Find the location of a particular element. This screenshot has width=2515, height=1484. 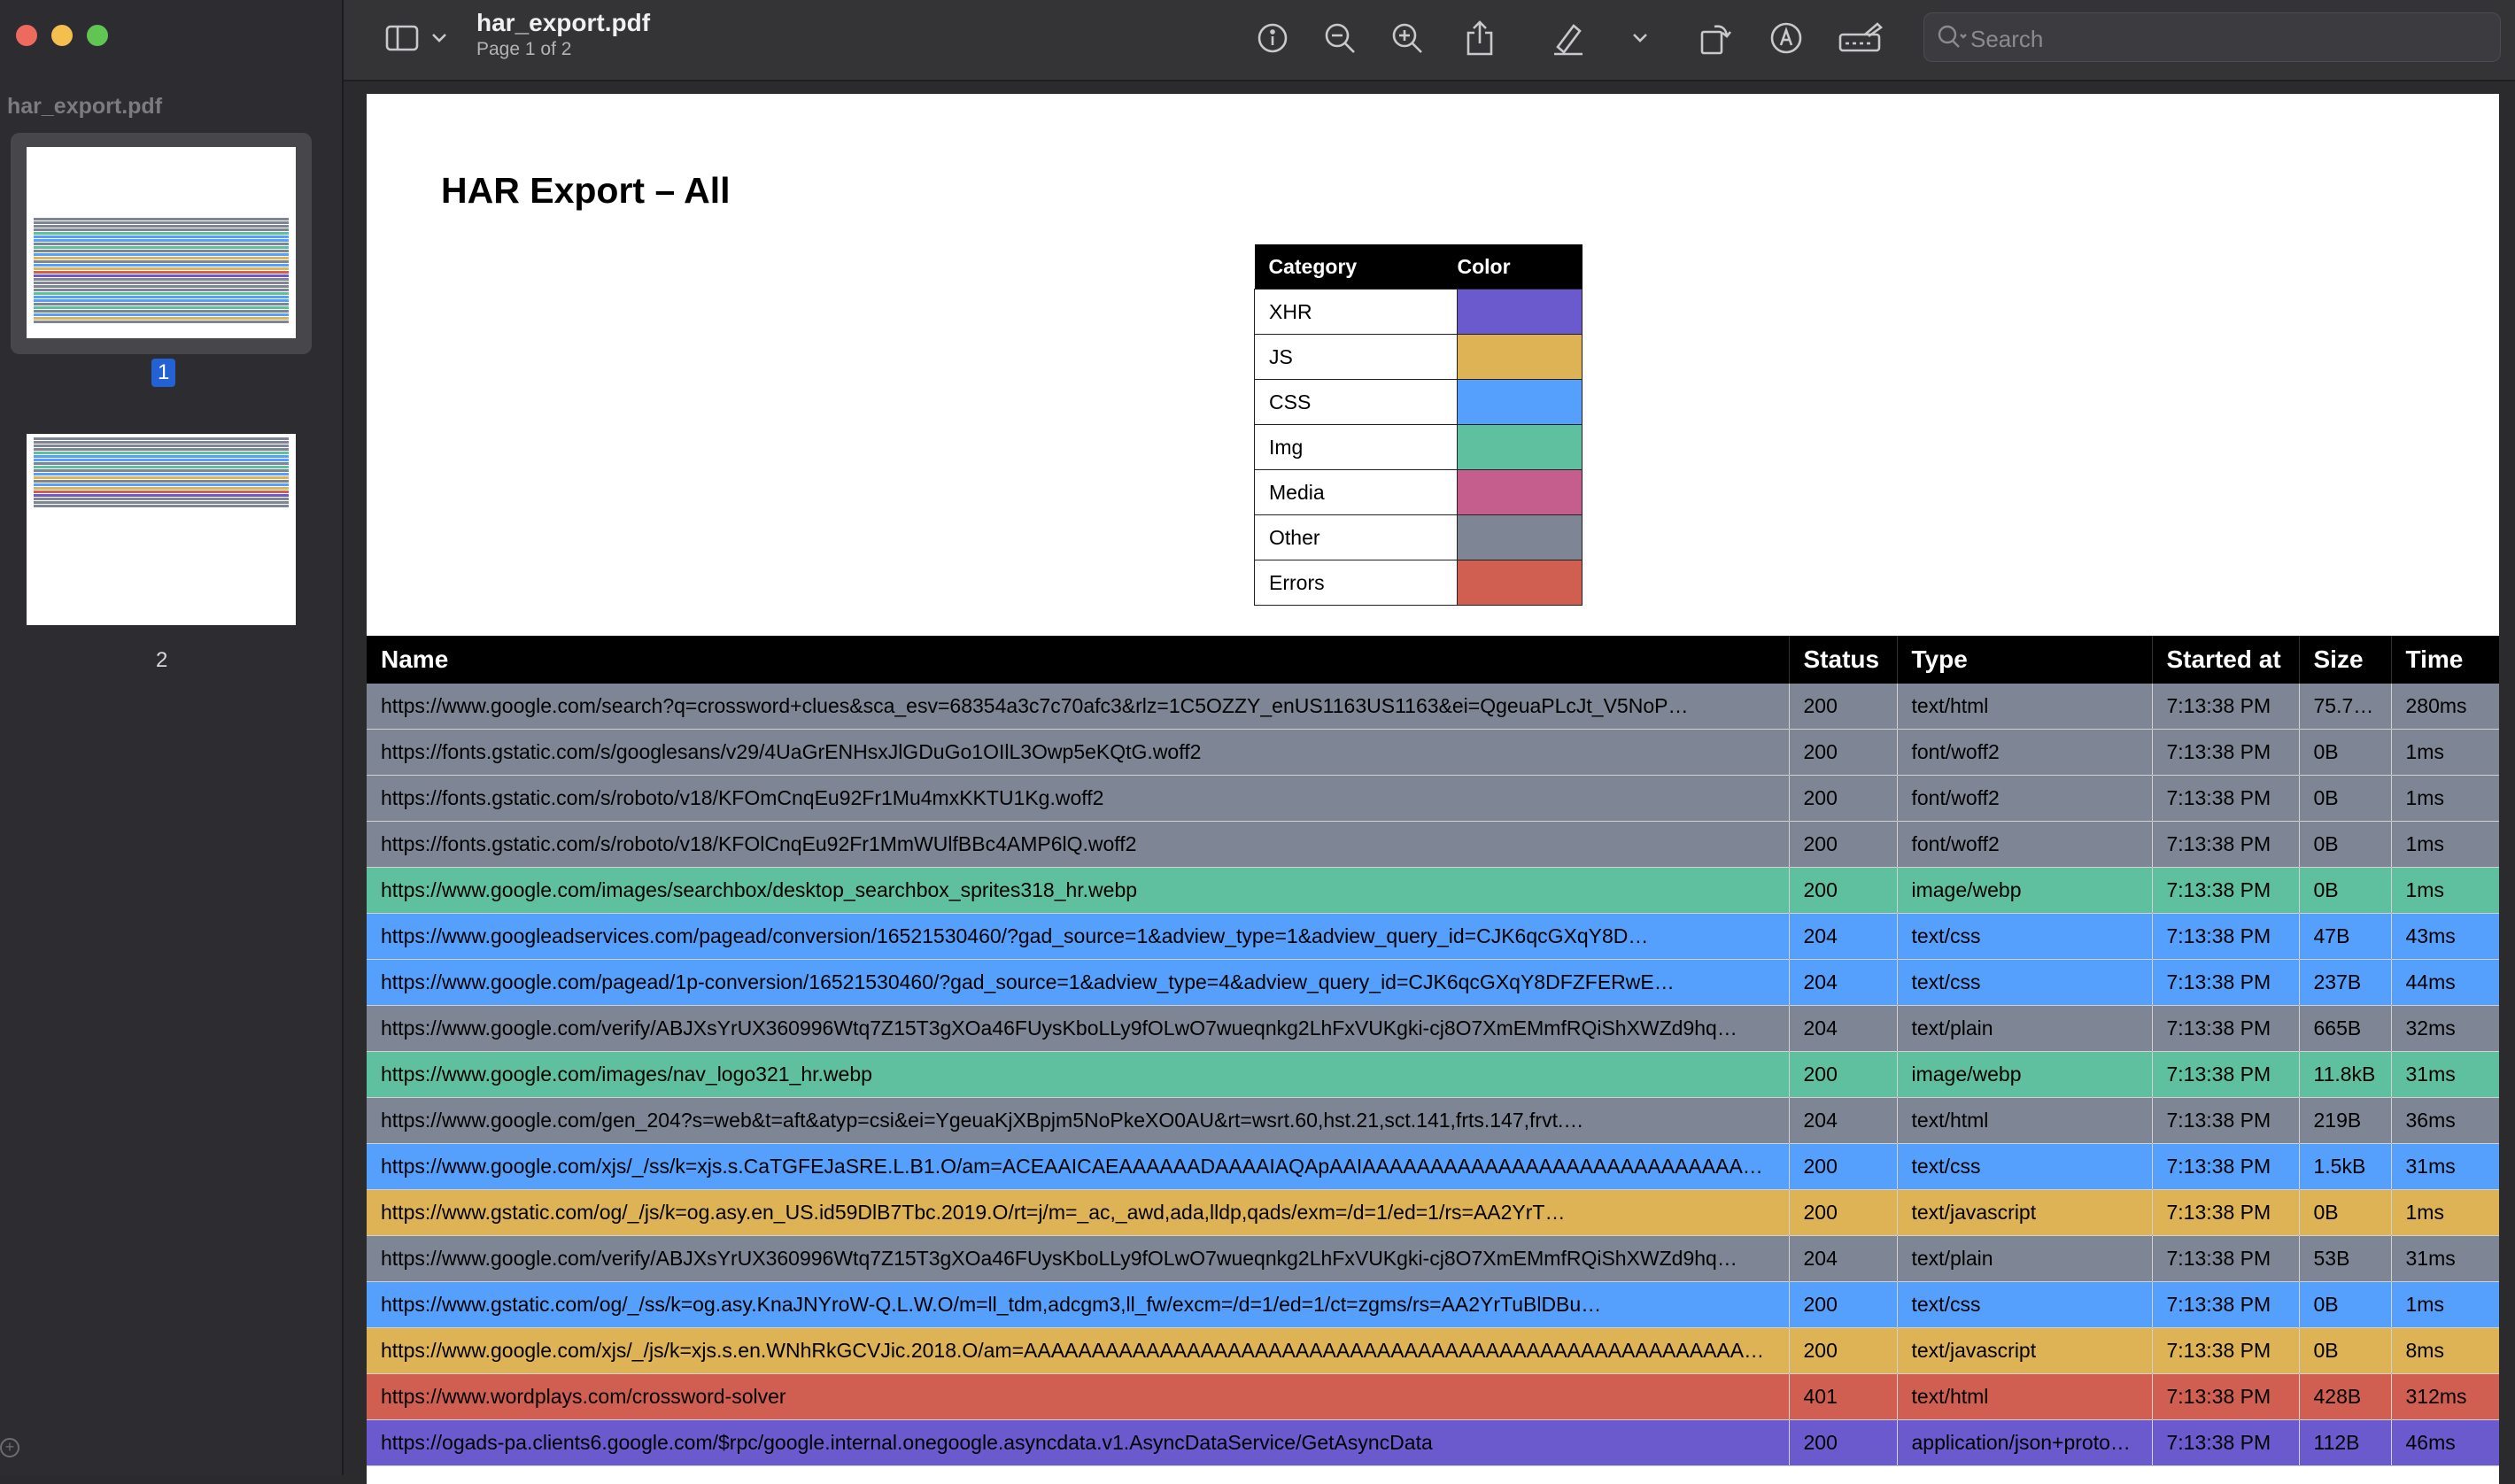

page-number-1: 1 is located at coordinates (163, 373).